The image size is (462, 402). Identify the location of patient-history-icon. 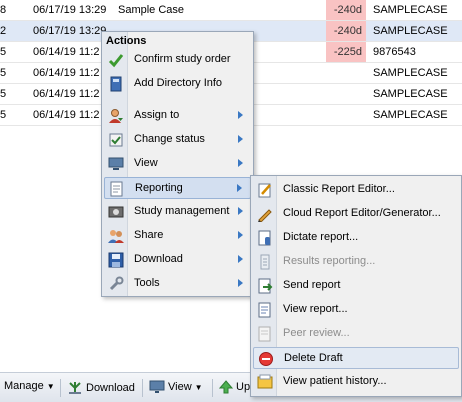
(265, 381).